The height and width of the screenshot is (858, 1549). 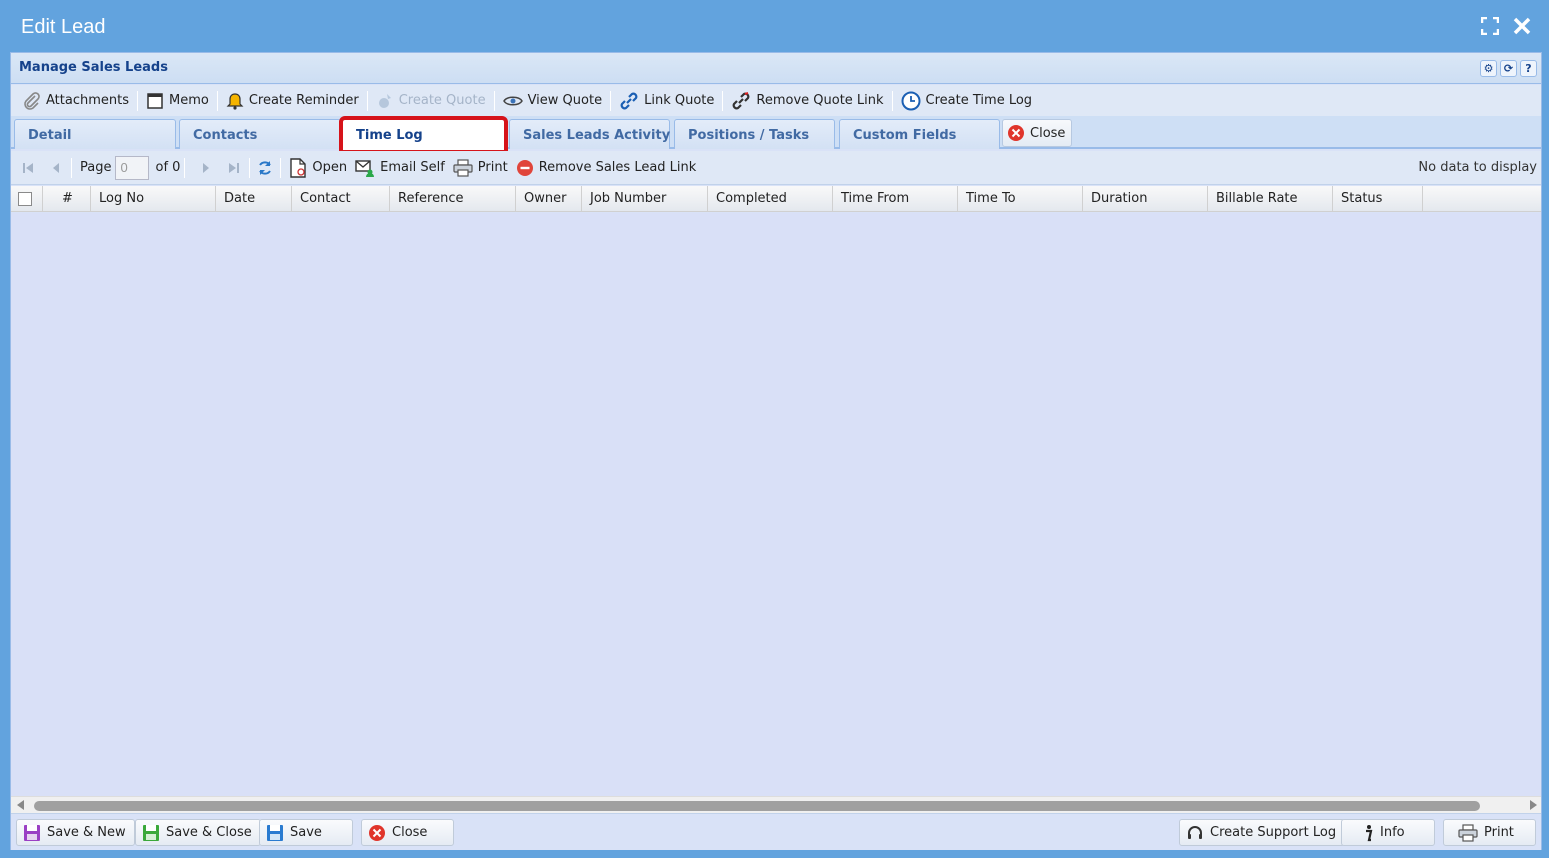 What do you see at coordinates (1528, 68) in the screenshot?
I see `help-icon: ?` at bounding box center [1528, 68].